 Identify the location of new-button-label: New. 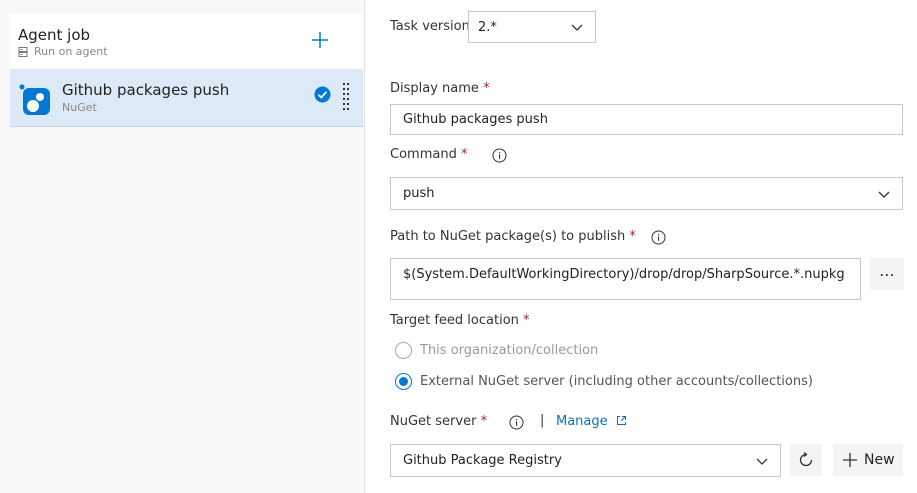
(879, 460).